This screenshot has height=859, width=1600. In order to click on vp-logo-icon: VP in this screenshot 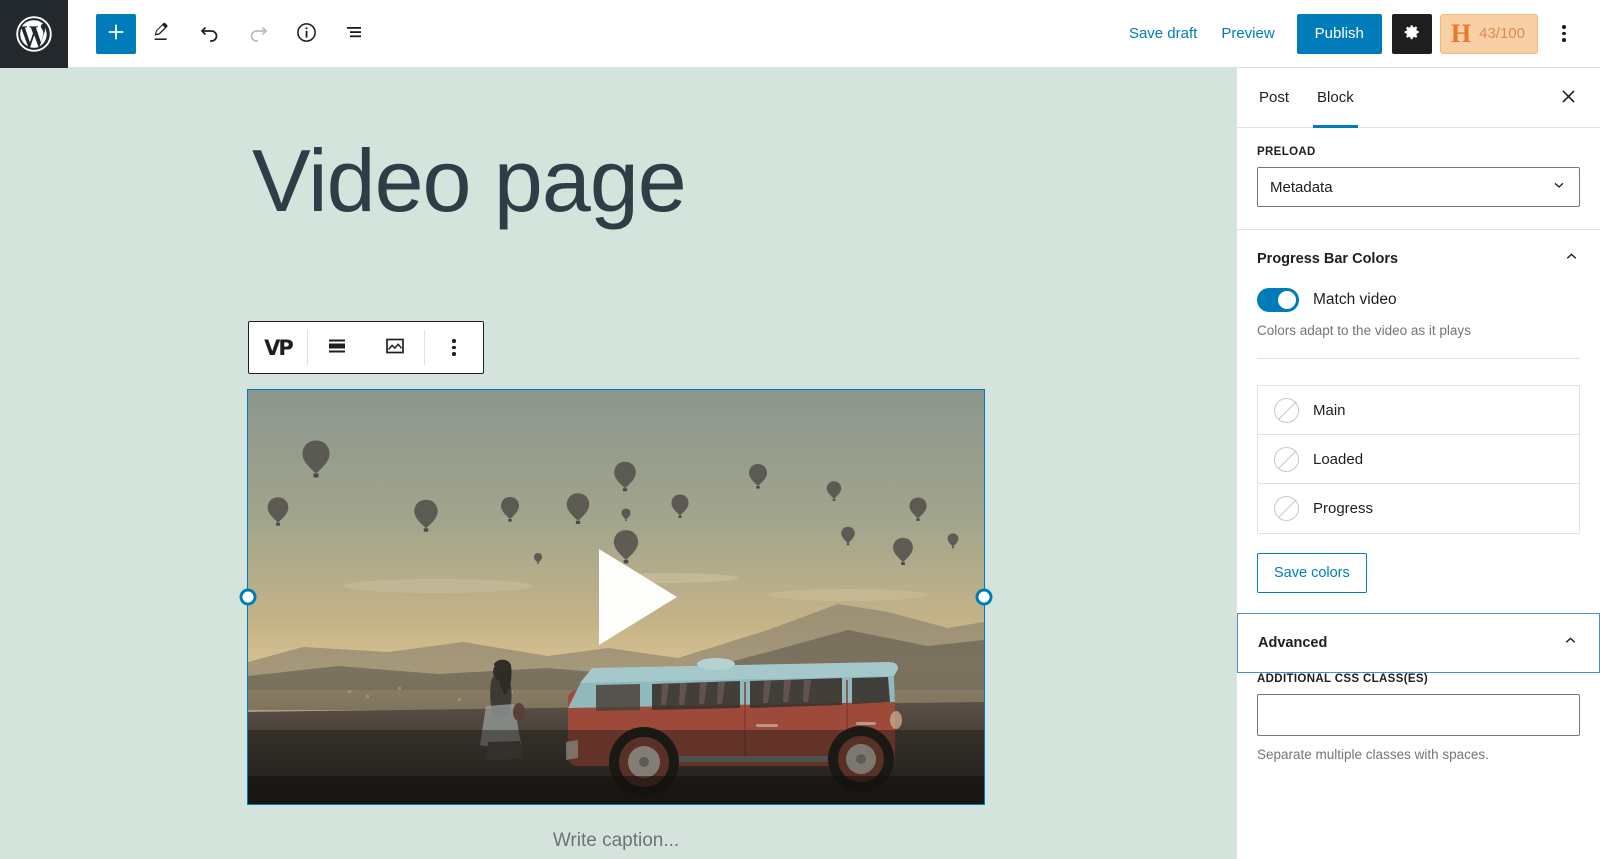, I will do `click(279, 347)`.